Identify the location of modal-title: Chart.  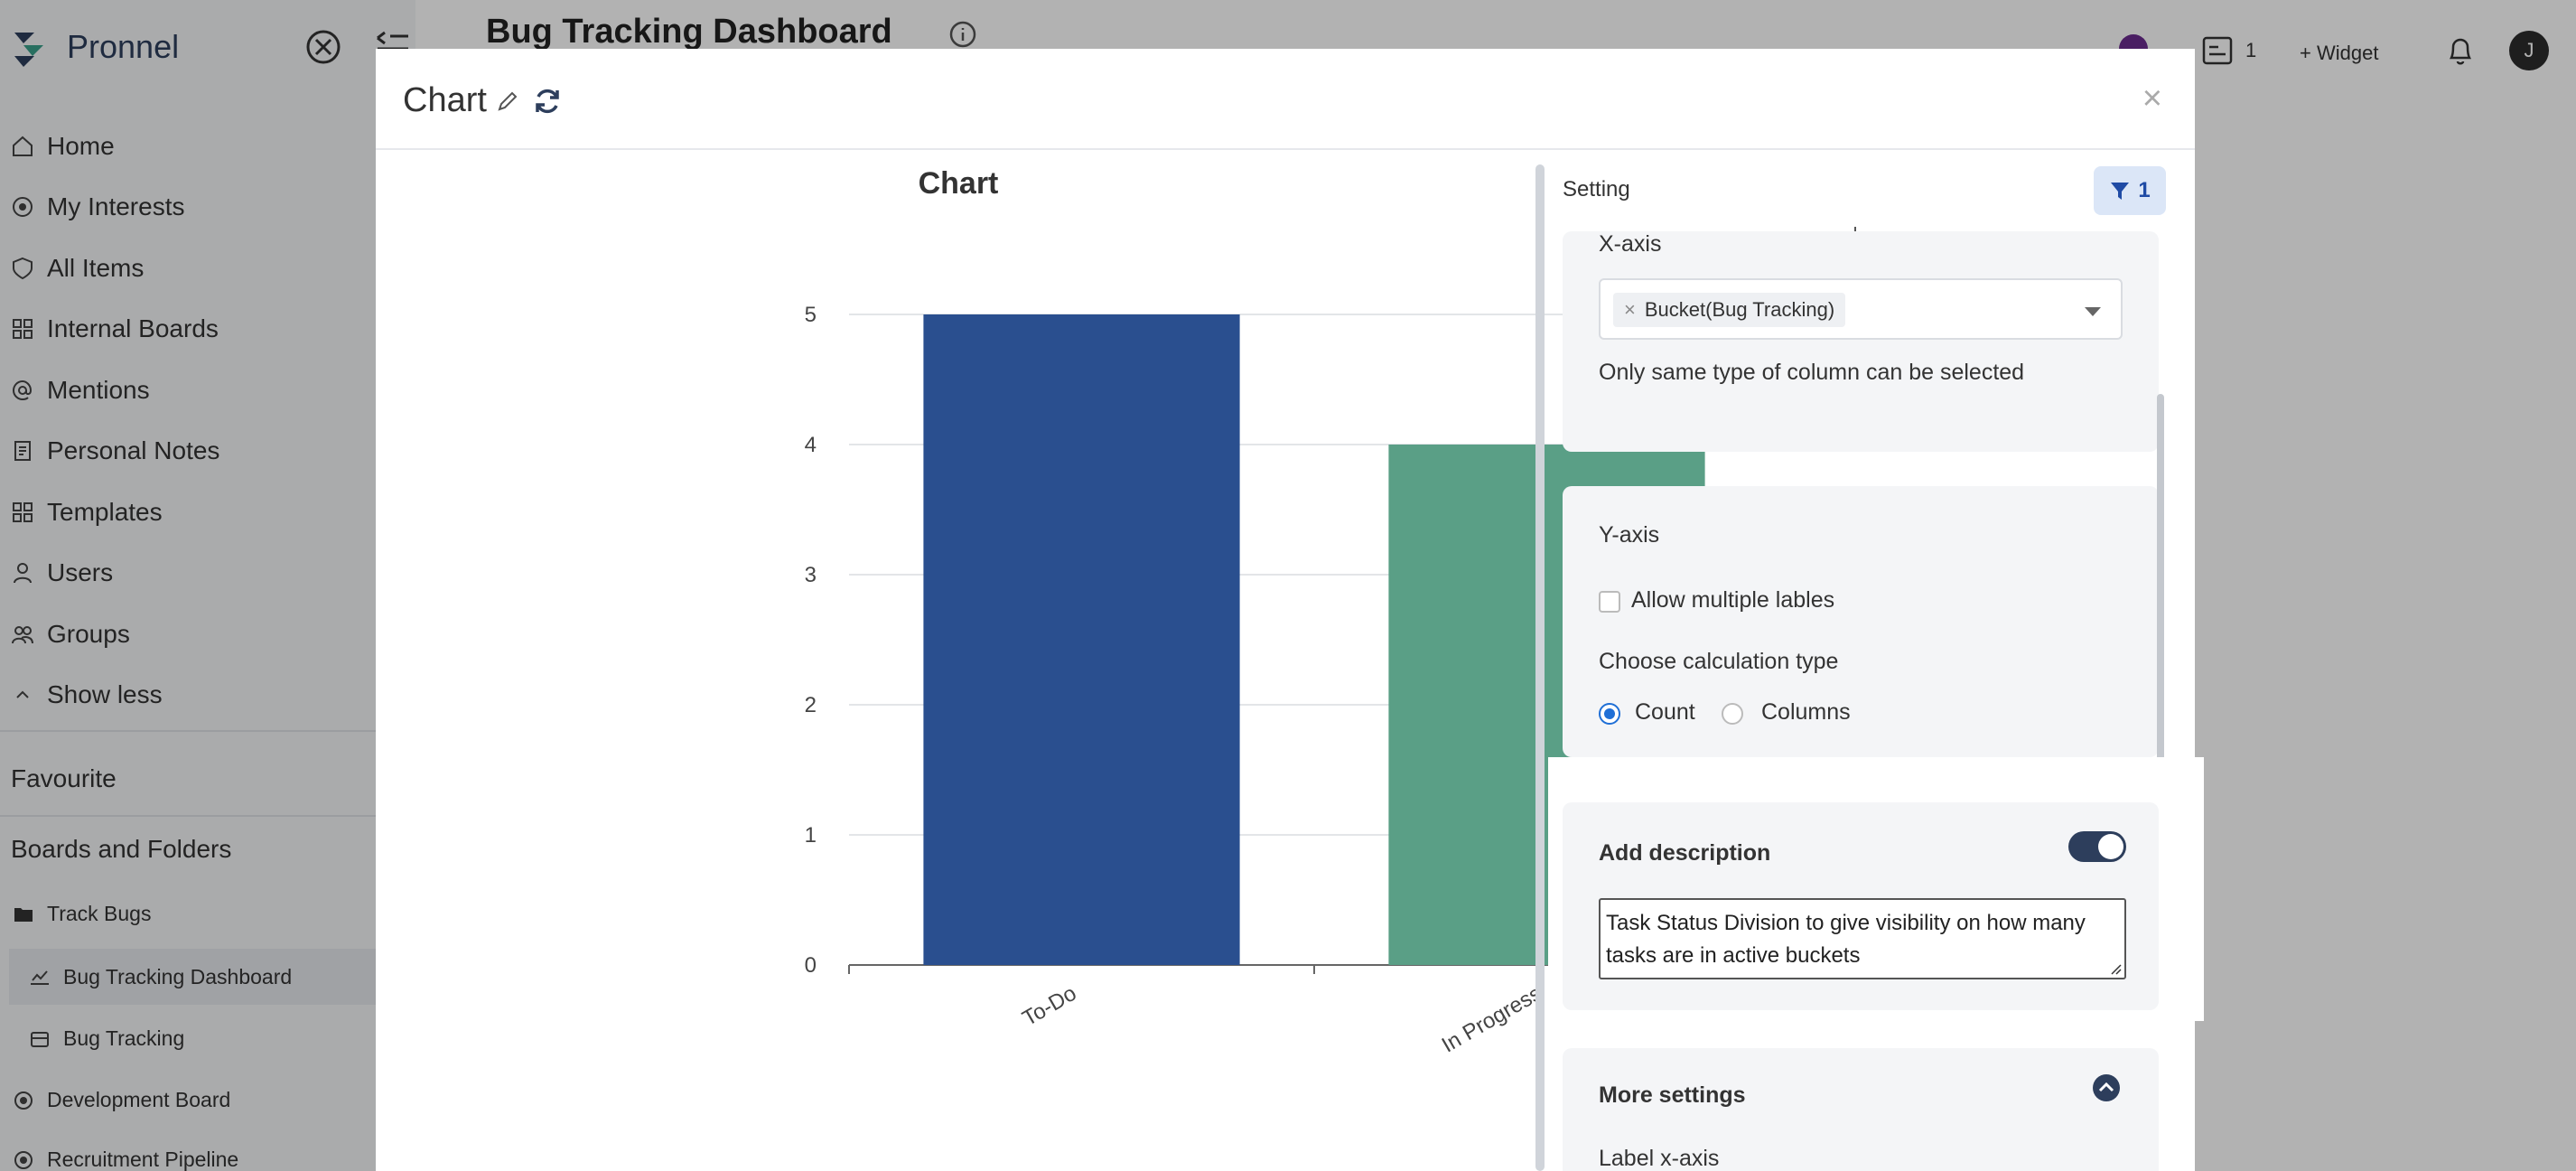
(483, 100).